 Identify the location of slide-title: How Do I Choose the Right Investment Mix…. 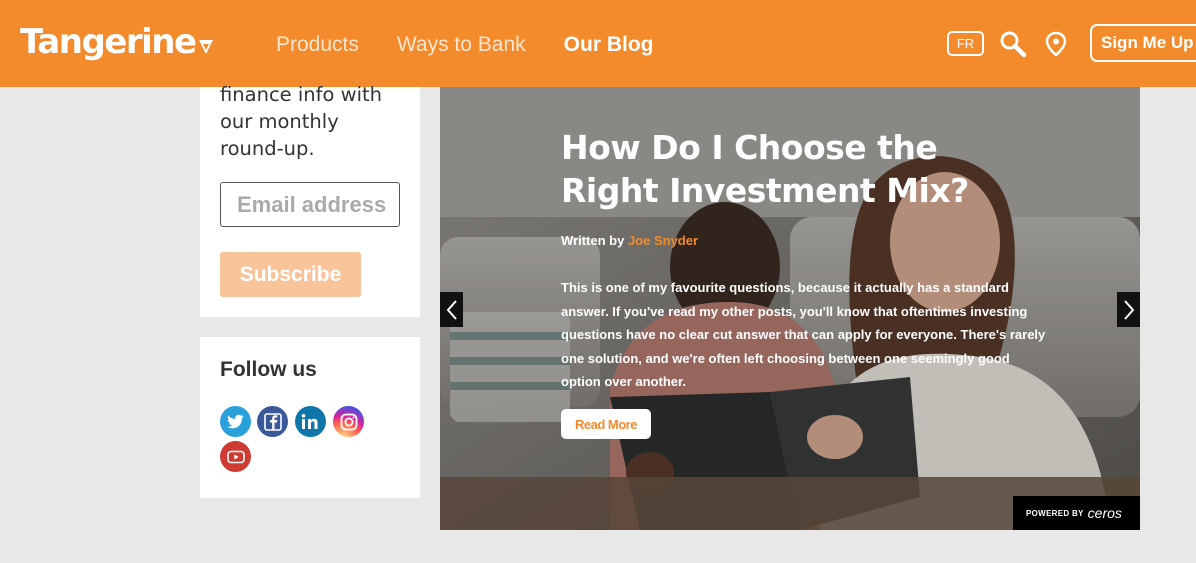
(801, 169).